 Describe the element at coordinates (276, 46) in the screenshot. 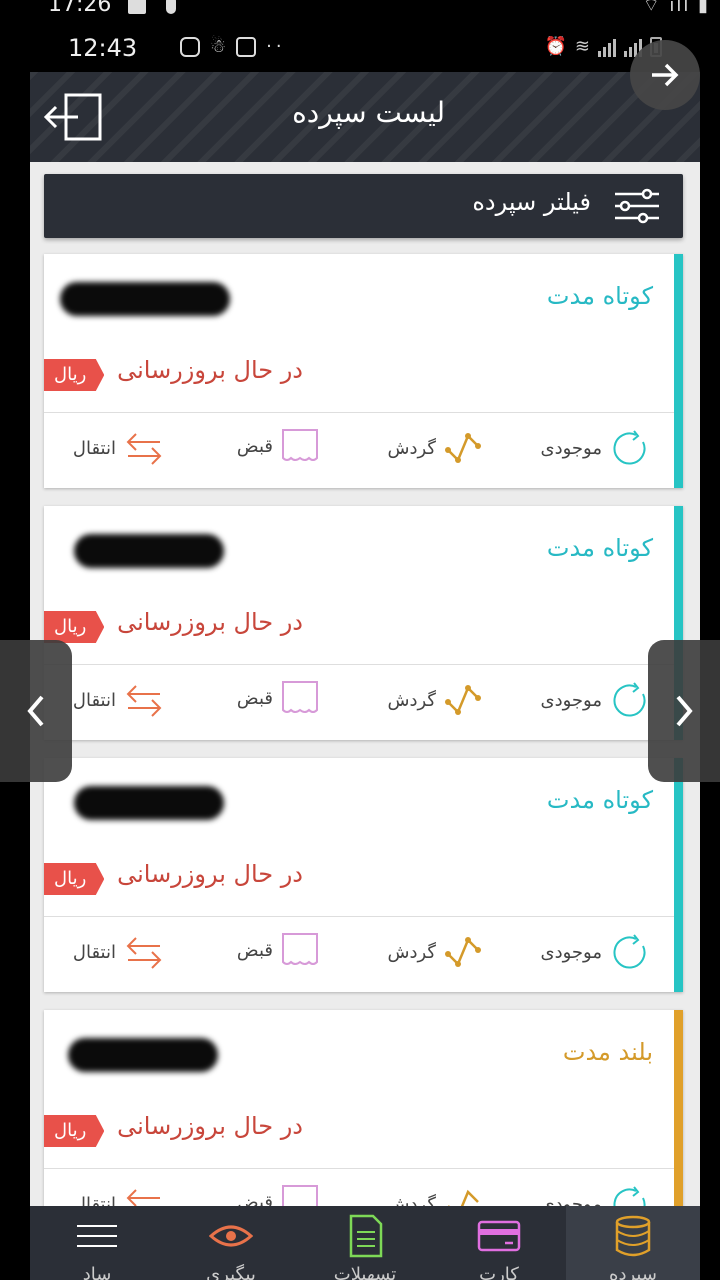

I see `more-dots-icon: ··` at that location.